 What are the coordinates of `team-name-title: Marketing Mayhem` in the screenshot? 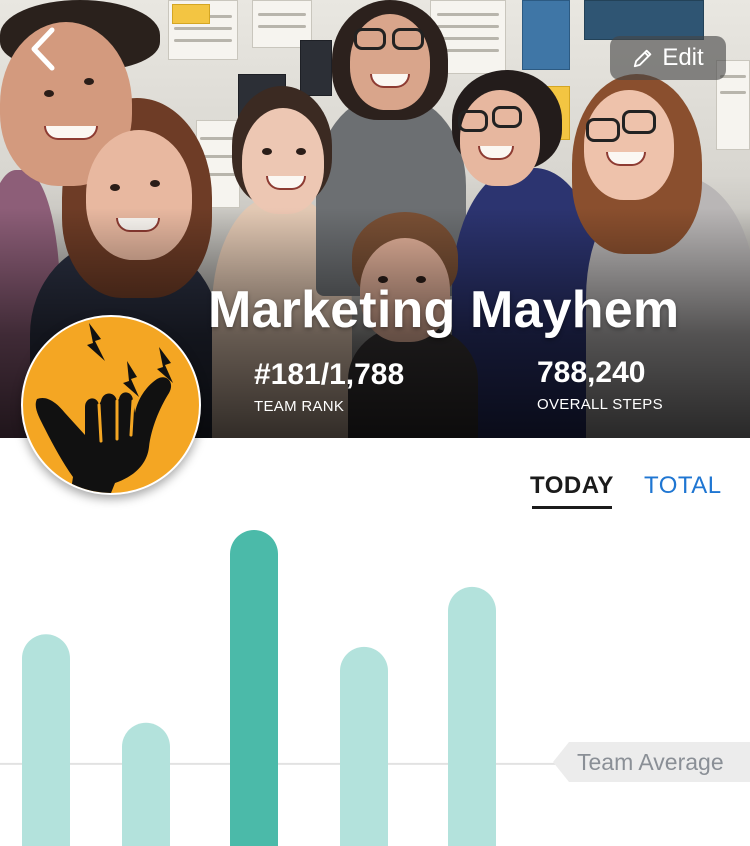 It's located at (444, 310).